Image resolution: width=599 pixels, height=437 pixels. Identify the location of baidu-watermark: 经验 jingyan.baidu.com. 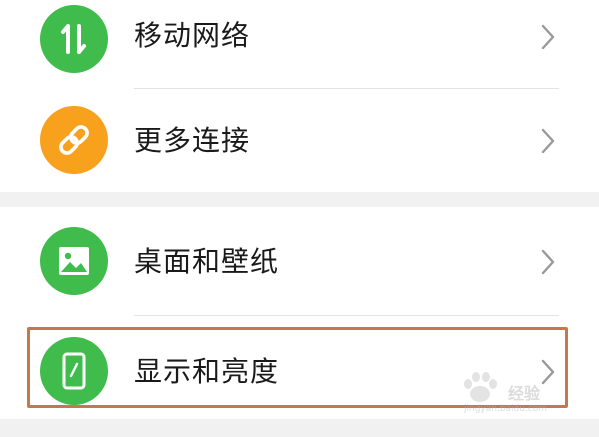
(523, 393).